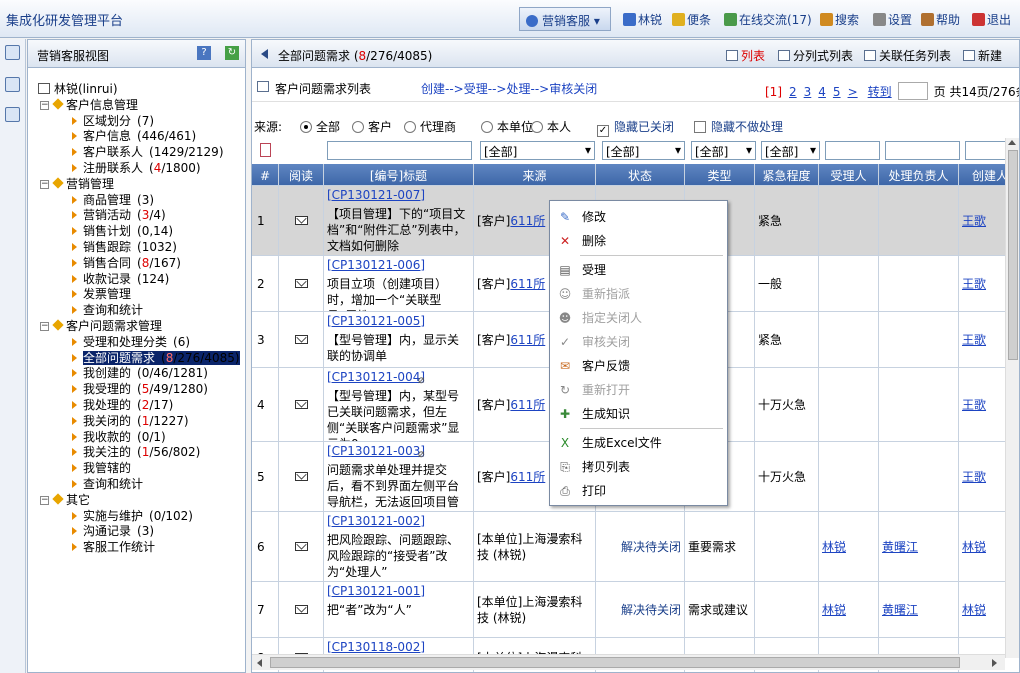  What do you see at coordinates (421, 379) in the screenshot?
I see `attachment-icon: ⌀` at bounding box center [421, 379].